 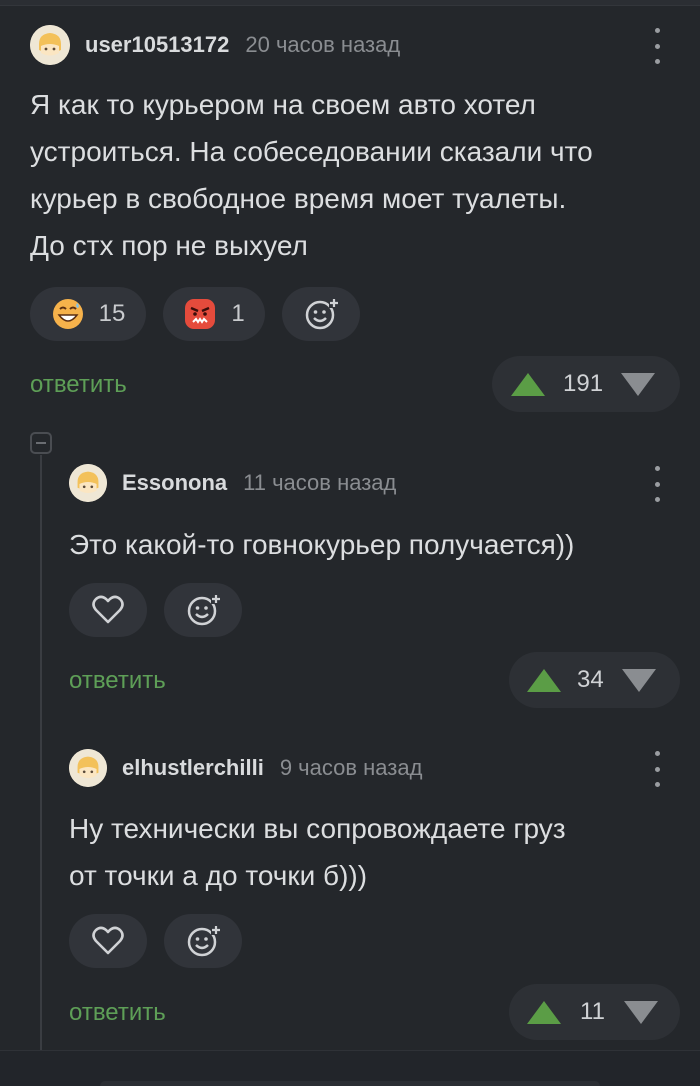 I want to click on bottom-bar, so click(x=350, y=1068).